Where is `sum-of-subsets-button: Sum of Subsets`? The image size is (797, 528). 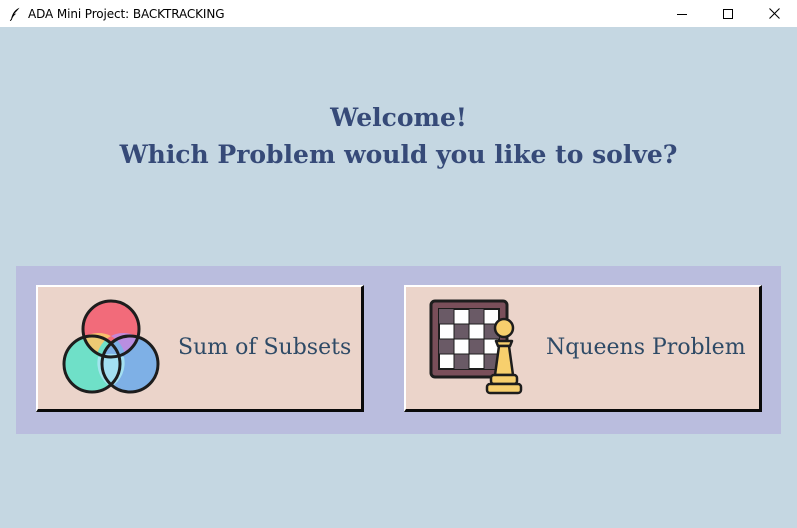 sum-of-subsets-button: Sum of Subsets is located at coordinates (200, 348).